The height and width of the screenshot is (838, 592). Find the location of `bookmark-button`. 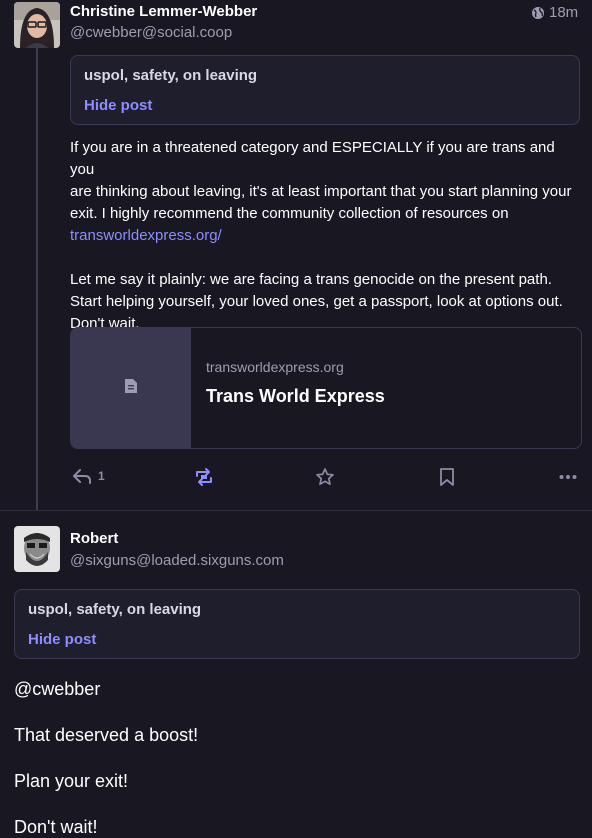

bookmark-button is located at coordinates (447, 479).